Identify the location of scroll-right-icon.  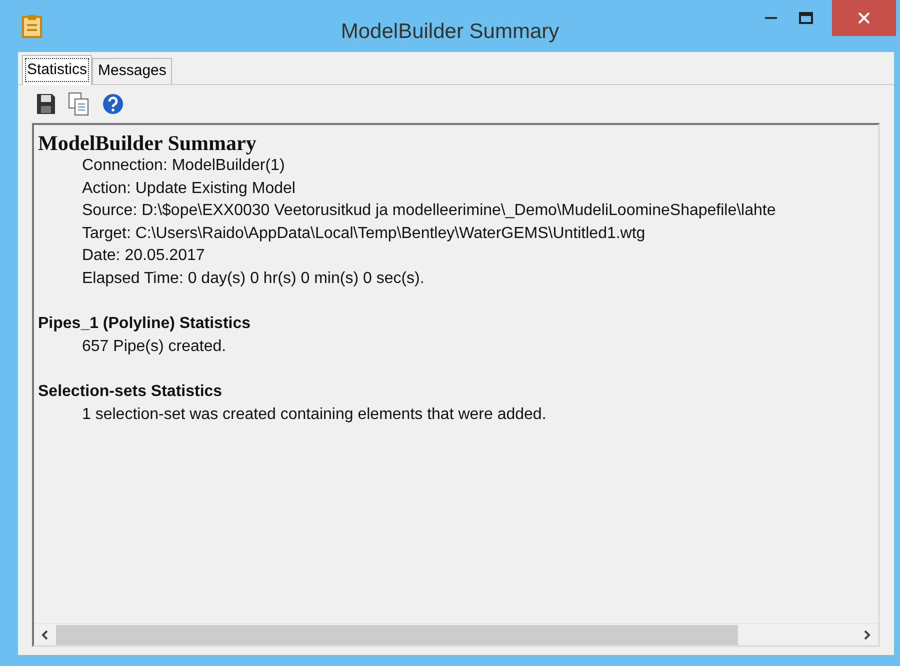
(867, 634).